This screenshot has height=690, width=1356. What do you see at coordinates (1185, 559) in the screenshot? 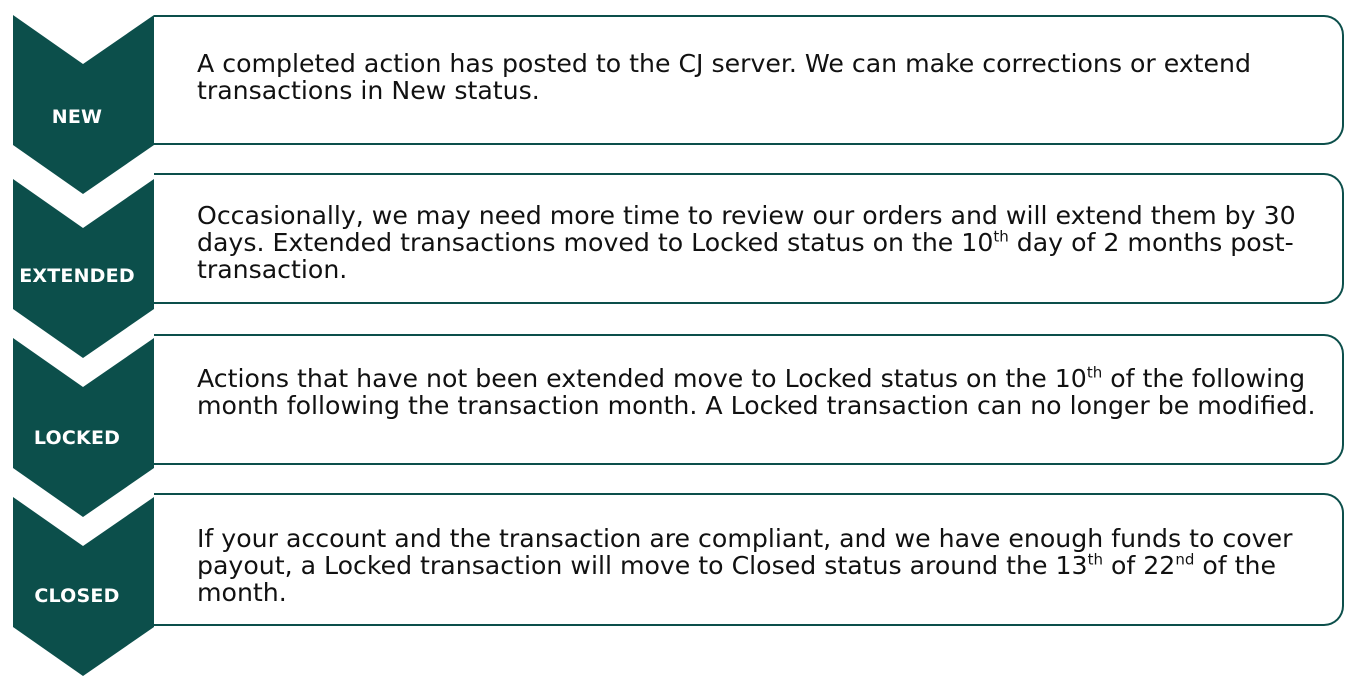
I see `ordinal-suffix: nd` at bounding box center [1185, 559].